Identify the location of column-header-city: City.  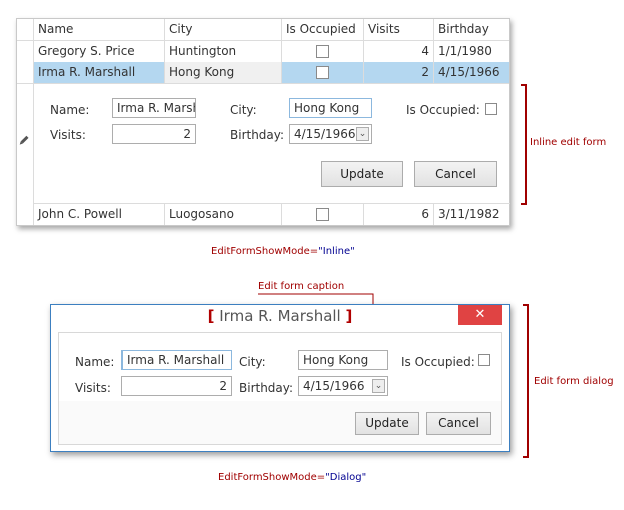
(222, 29).